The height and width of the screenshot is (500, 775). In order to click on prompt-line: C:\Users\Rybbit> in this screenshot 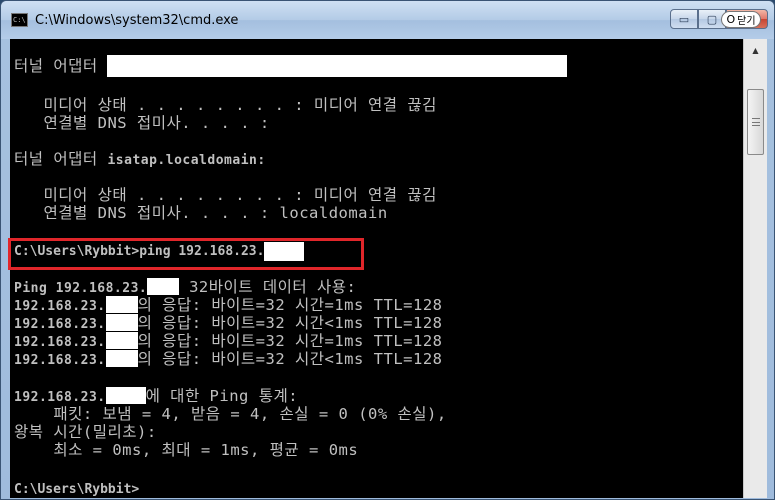, I will do `click(77, 489)`.